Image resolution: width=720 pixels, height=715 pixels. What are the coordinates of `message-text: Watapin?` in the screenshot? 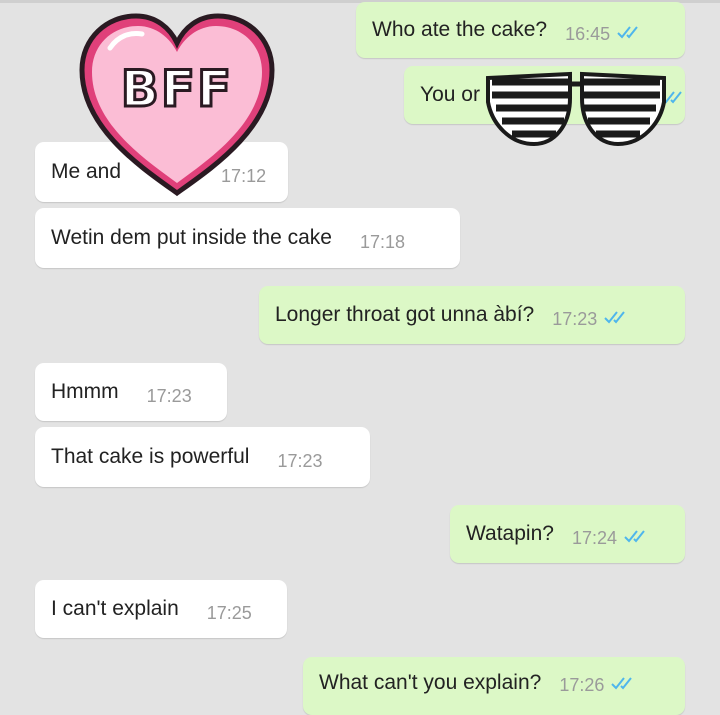 It's located at (510, 533).